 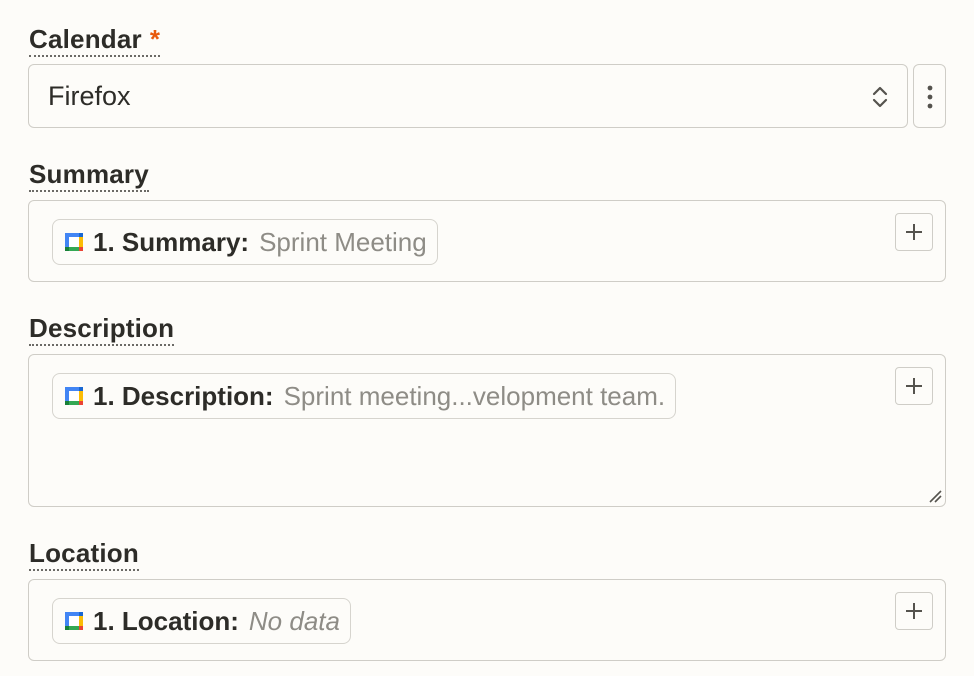 I want to click on calendar-label: Calendar *, so click(x=95, y=40).